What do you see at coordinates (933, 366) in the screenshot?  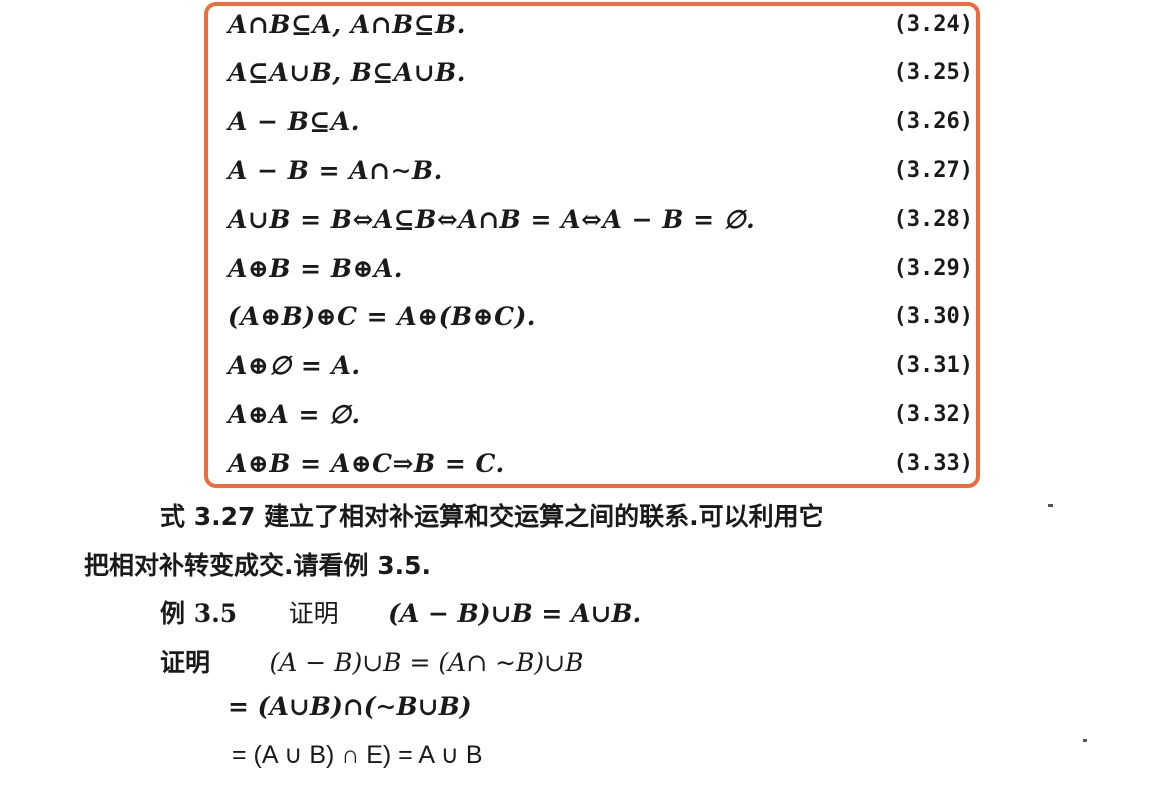 I see `equation-number: (3.31)` at bounding box center [933, 366].